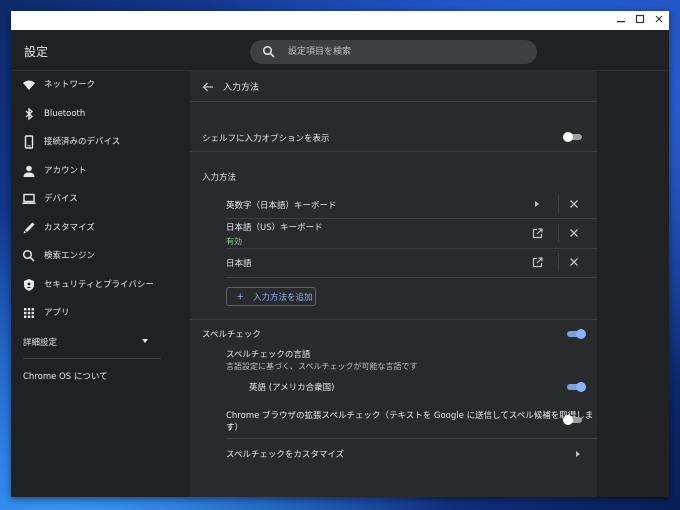 The width and height of the screenshot is (680, 510). What do you see at coordinates (266, 139) in the screenshot?
I see `shelf-option-label: シェルフに入力オプションを表示` at bounding box center [266, 139].